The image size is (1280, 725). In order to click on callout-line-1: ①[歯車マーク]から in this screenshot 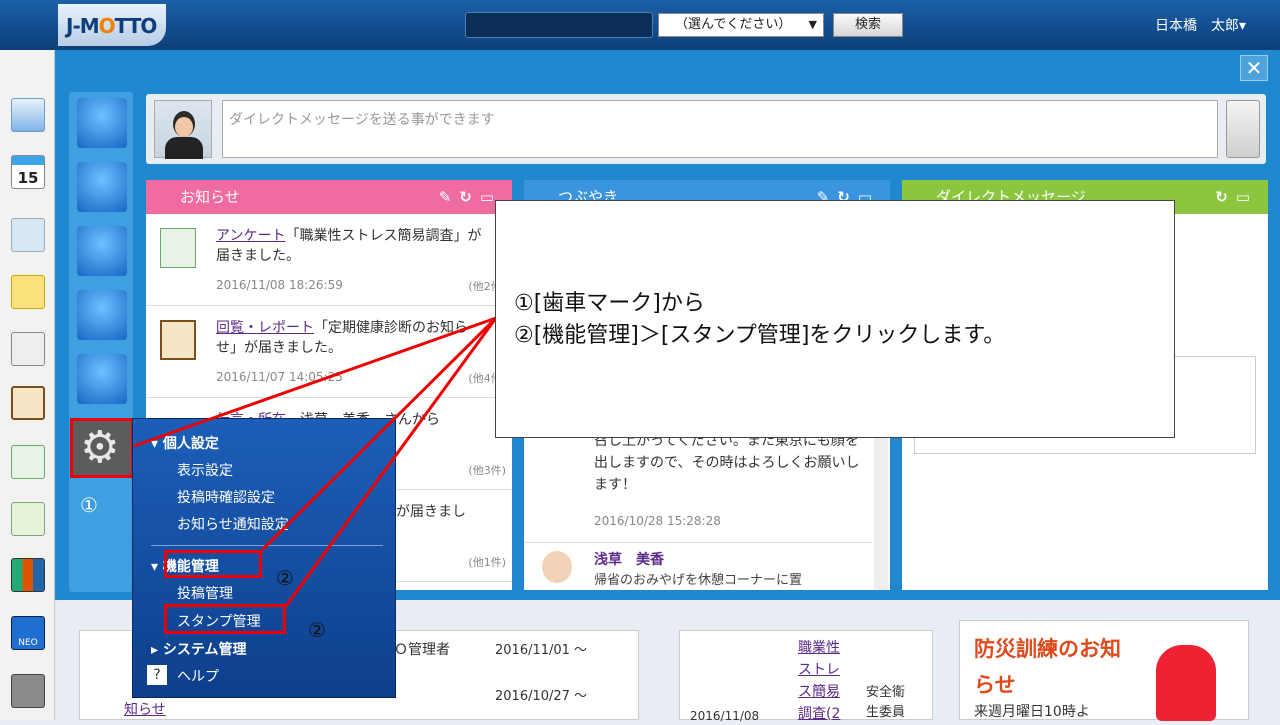, I will do `click(609, 303)`.